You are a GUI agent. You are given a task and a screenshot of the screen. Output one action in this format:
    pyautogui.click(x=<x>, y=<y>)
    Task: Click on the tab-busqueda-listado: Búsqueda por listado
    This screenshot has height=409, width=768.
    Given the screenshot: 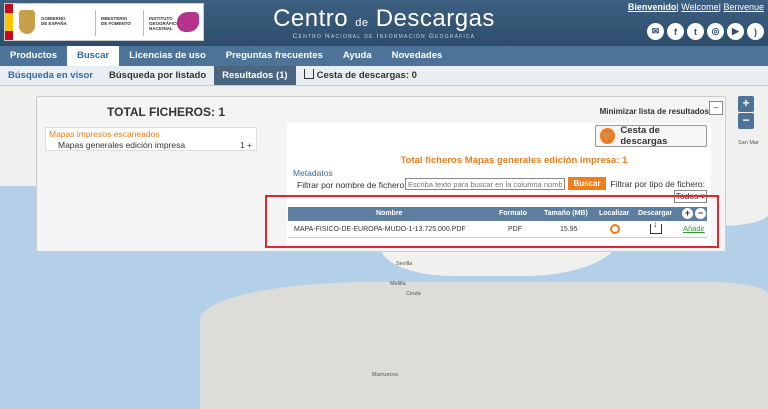 What is the action you would take?
    pyautogui.click(x=157, y=75)
    